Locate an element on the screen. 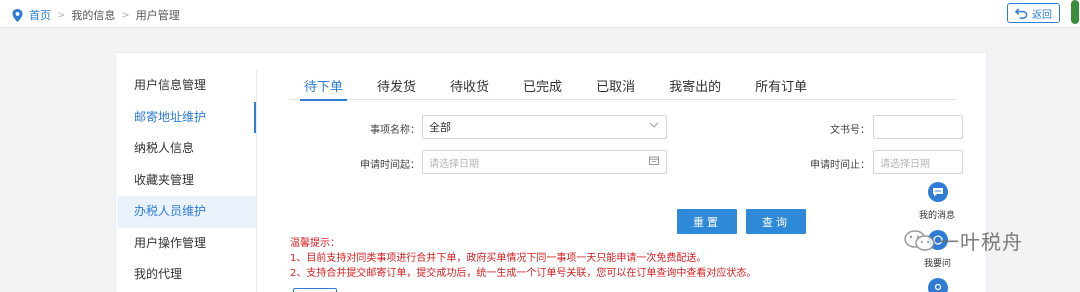 The height and width of the screenshot is (292, 1080). tab-completed: 已完成 is located at coordinates (542, 85).